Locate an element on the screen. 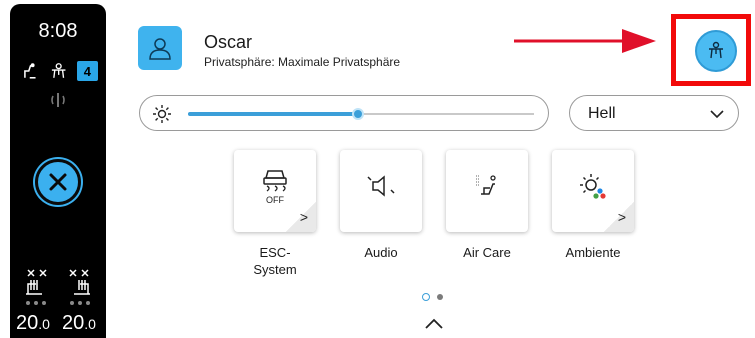  slider-handle is located at coordinates (358, 114).